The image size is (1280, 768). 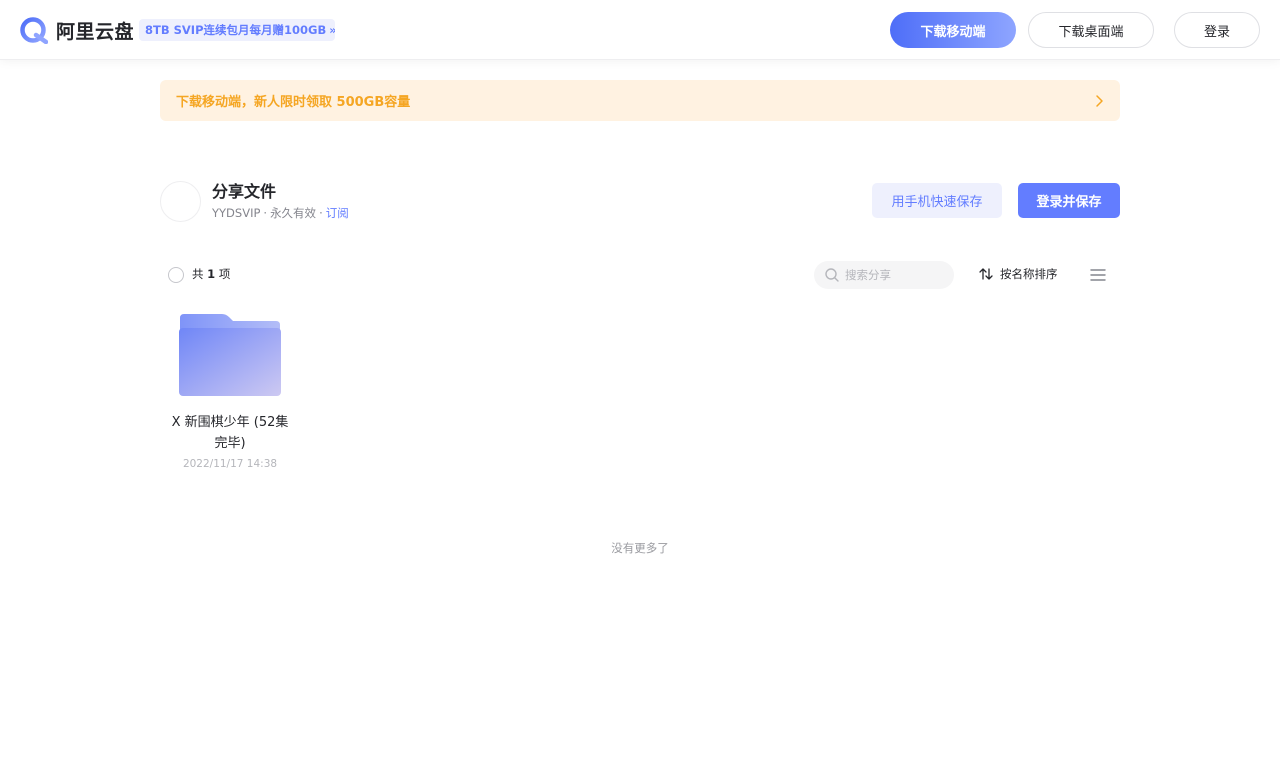 What do you see at coordinates (1069, 200) in the screenshot?
I see `login-and-save-button: 登录并保存` at bounding box center [1069, 200].